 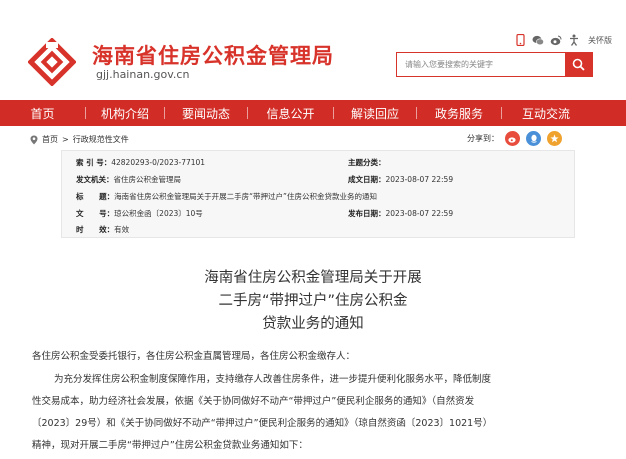 I want to click on share-qzone-icon, so click(x=554, y=138).